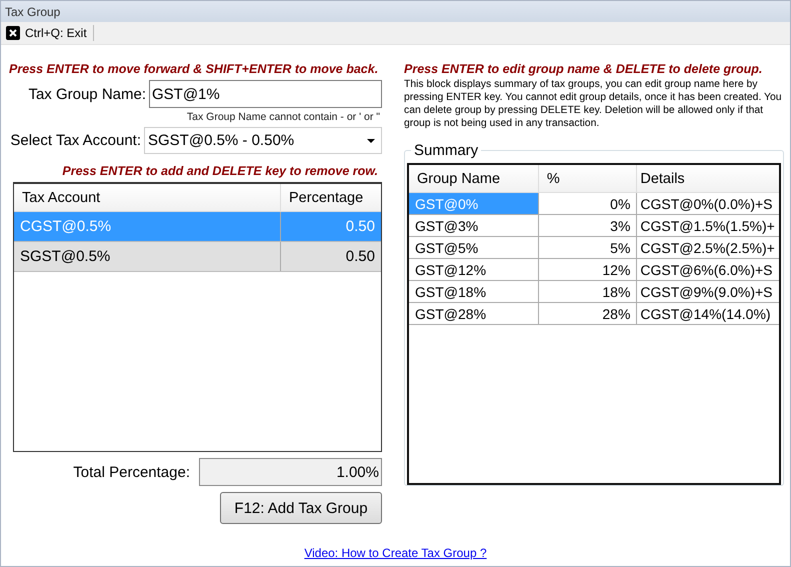 The height and width of the screenshot is (567, 791). I want to click on hint-text: Press ENTER to add and DELETE key to remove row., so click(220, 171).